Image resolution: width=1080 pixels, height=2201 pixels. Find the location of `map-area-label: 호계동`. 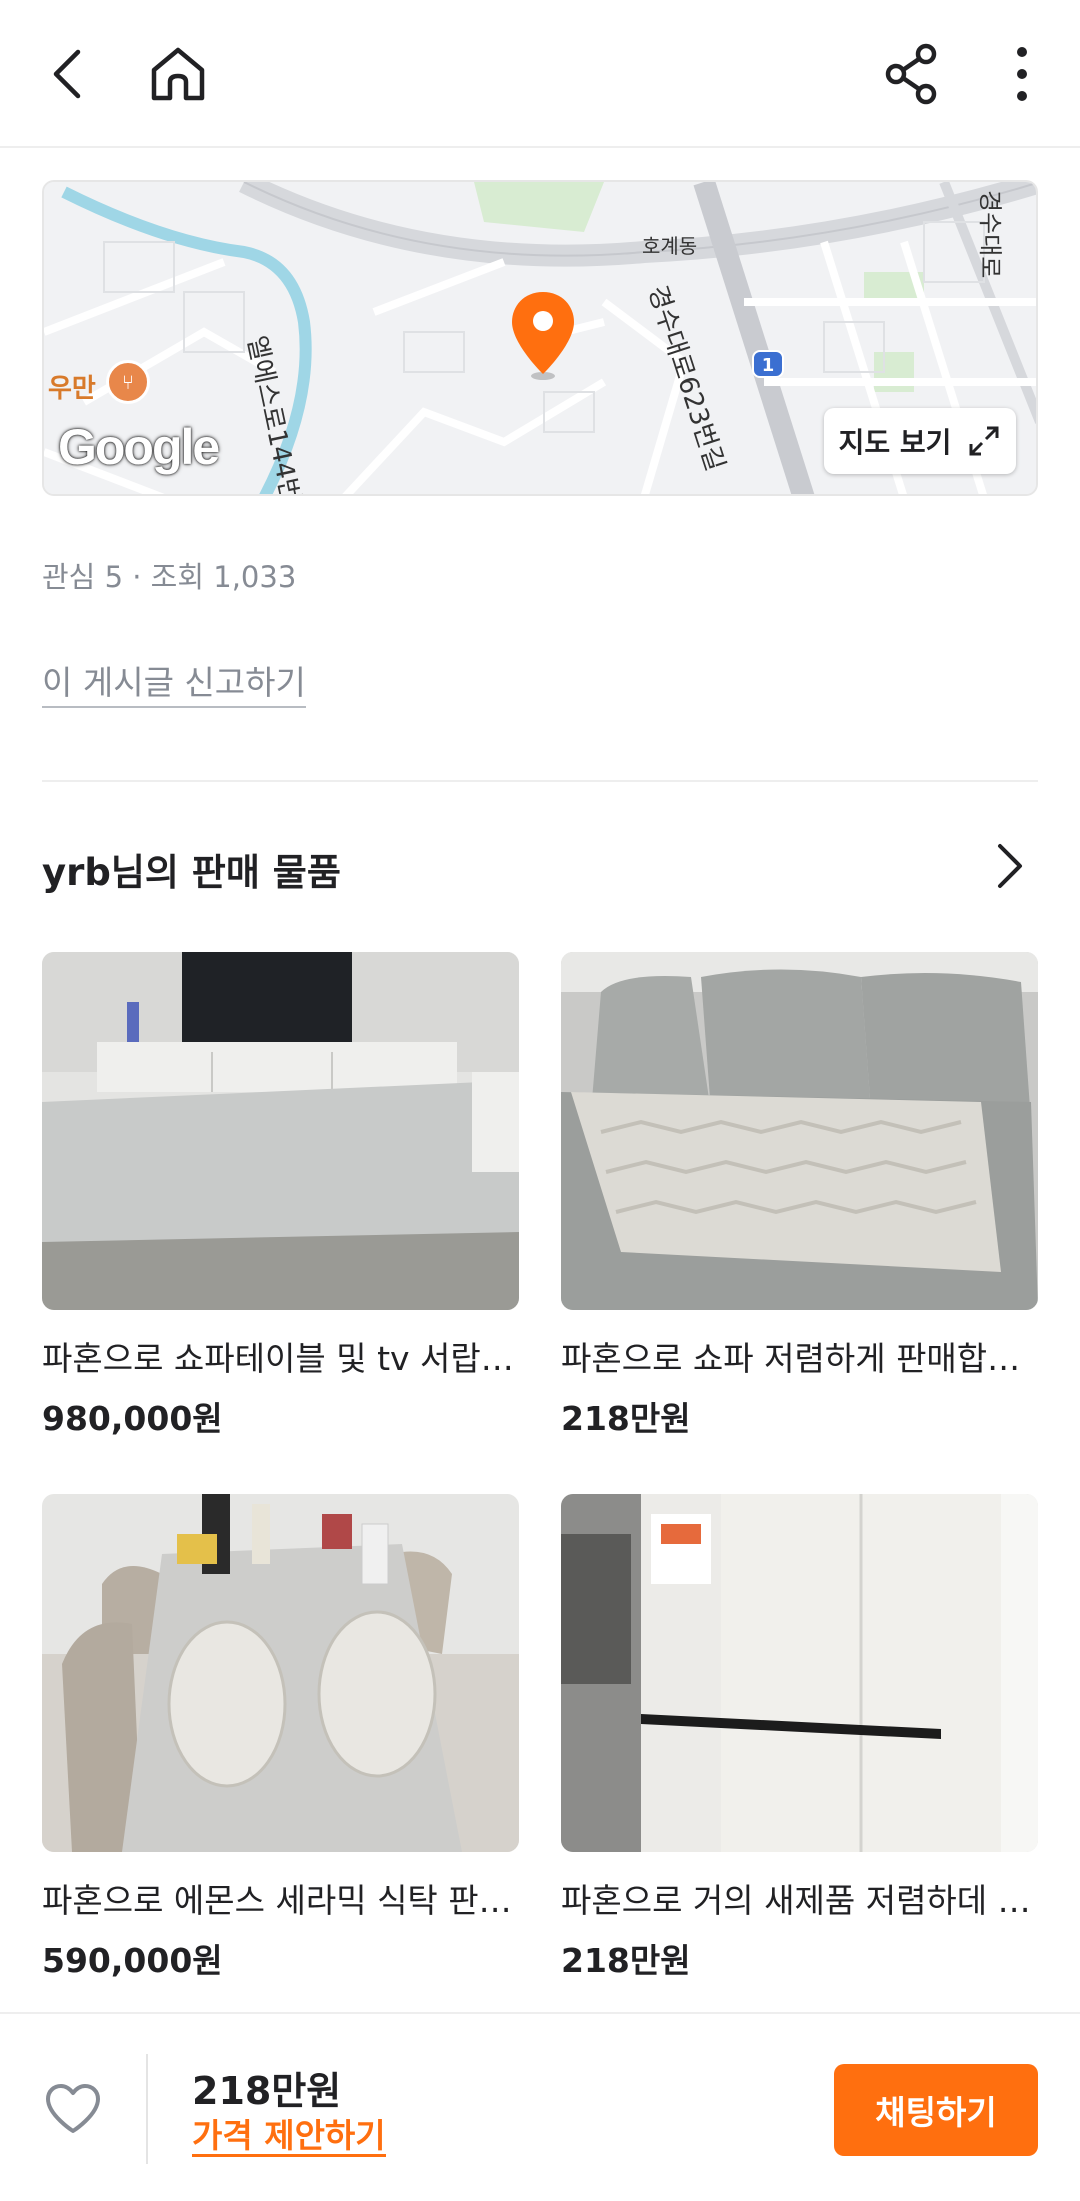

map-area-label: 호계동 is located at coordinates (670, 246).